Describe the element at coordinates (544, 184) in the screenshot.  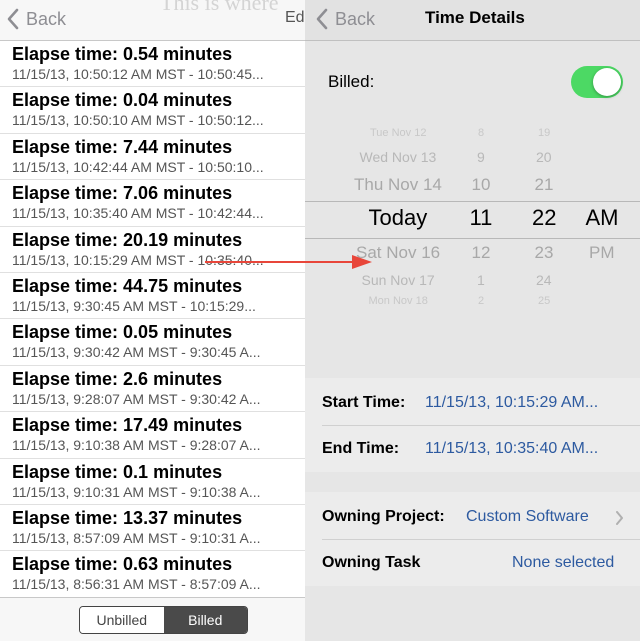
I see `picker-minute-item: 21` at that location.